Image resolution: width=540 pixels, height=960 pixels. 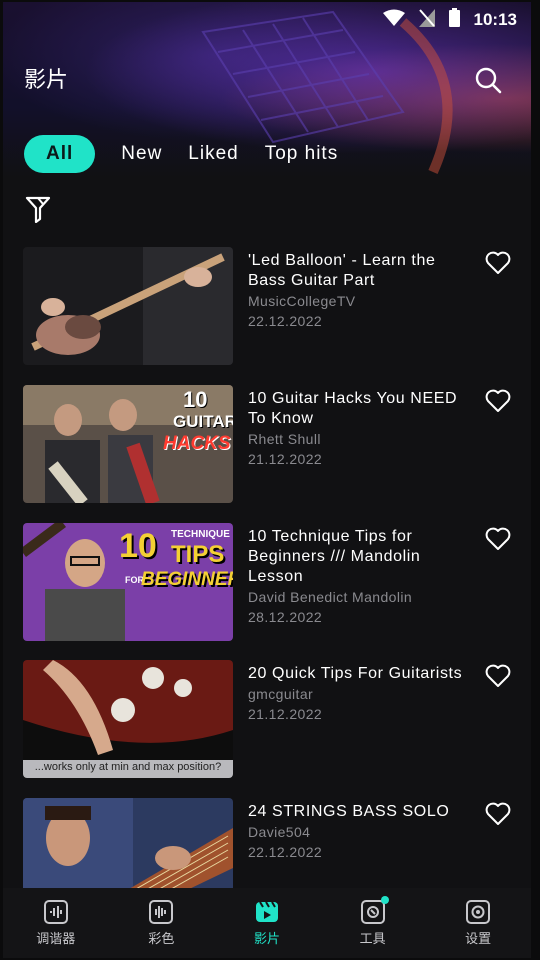 I want to click on nav-color: 彩色, so click(x=162, y=923).